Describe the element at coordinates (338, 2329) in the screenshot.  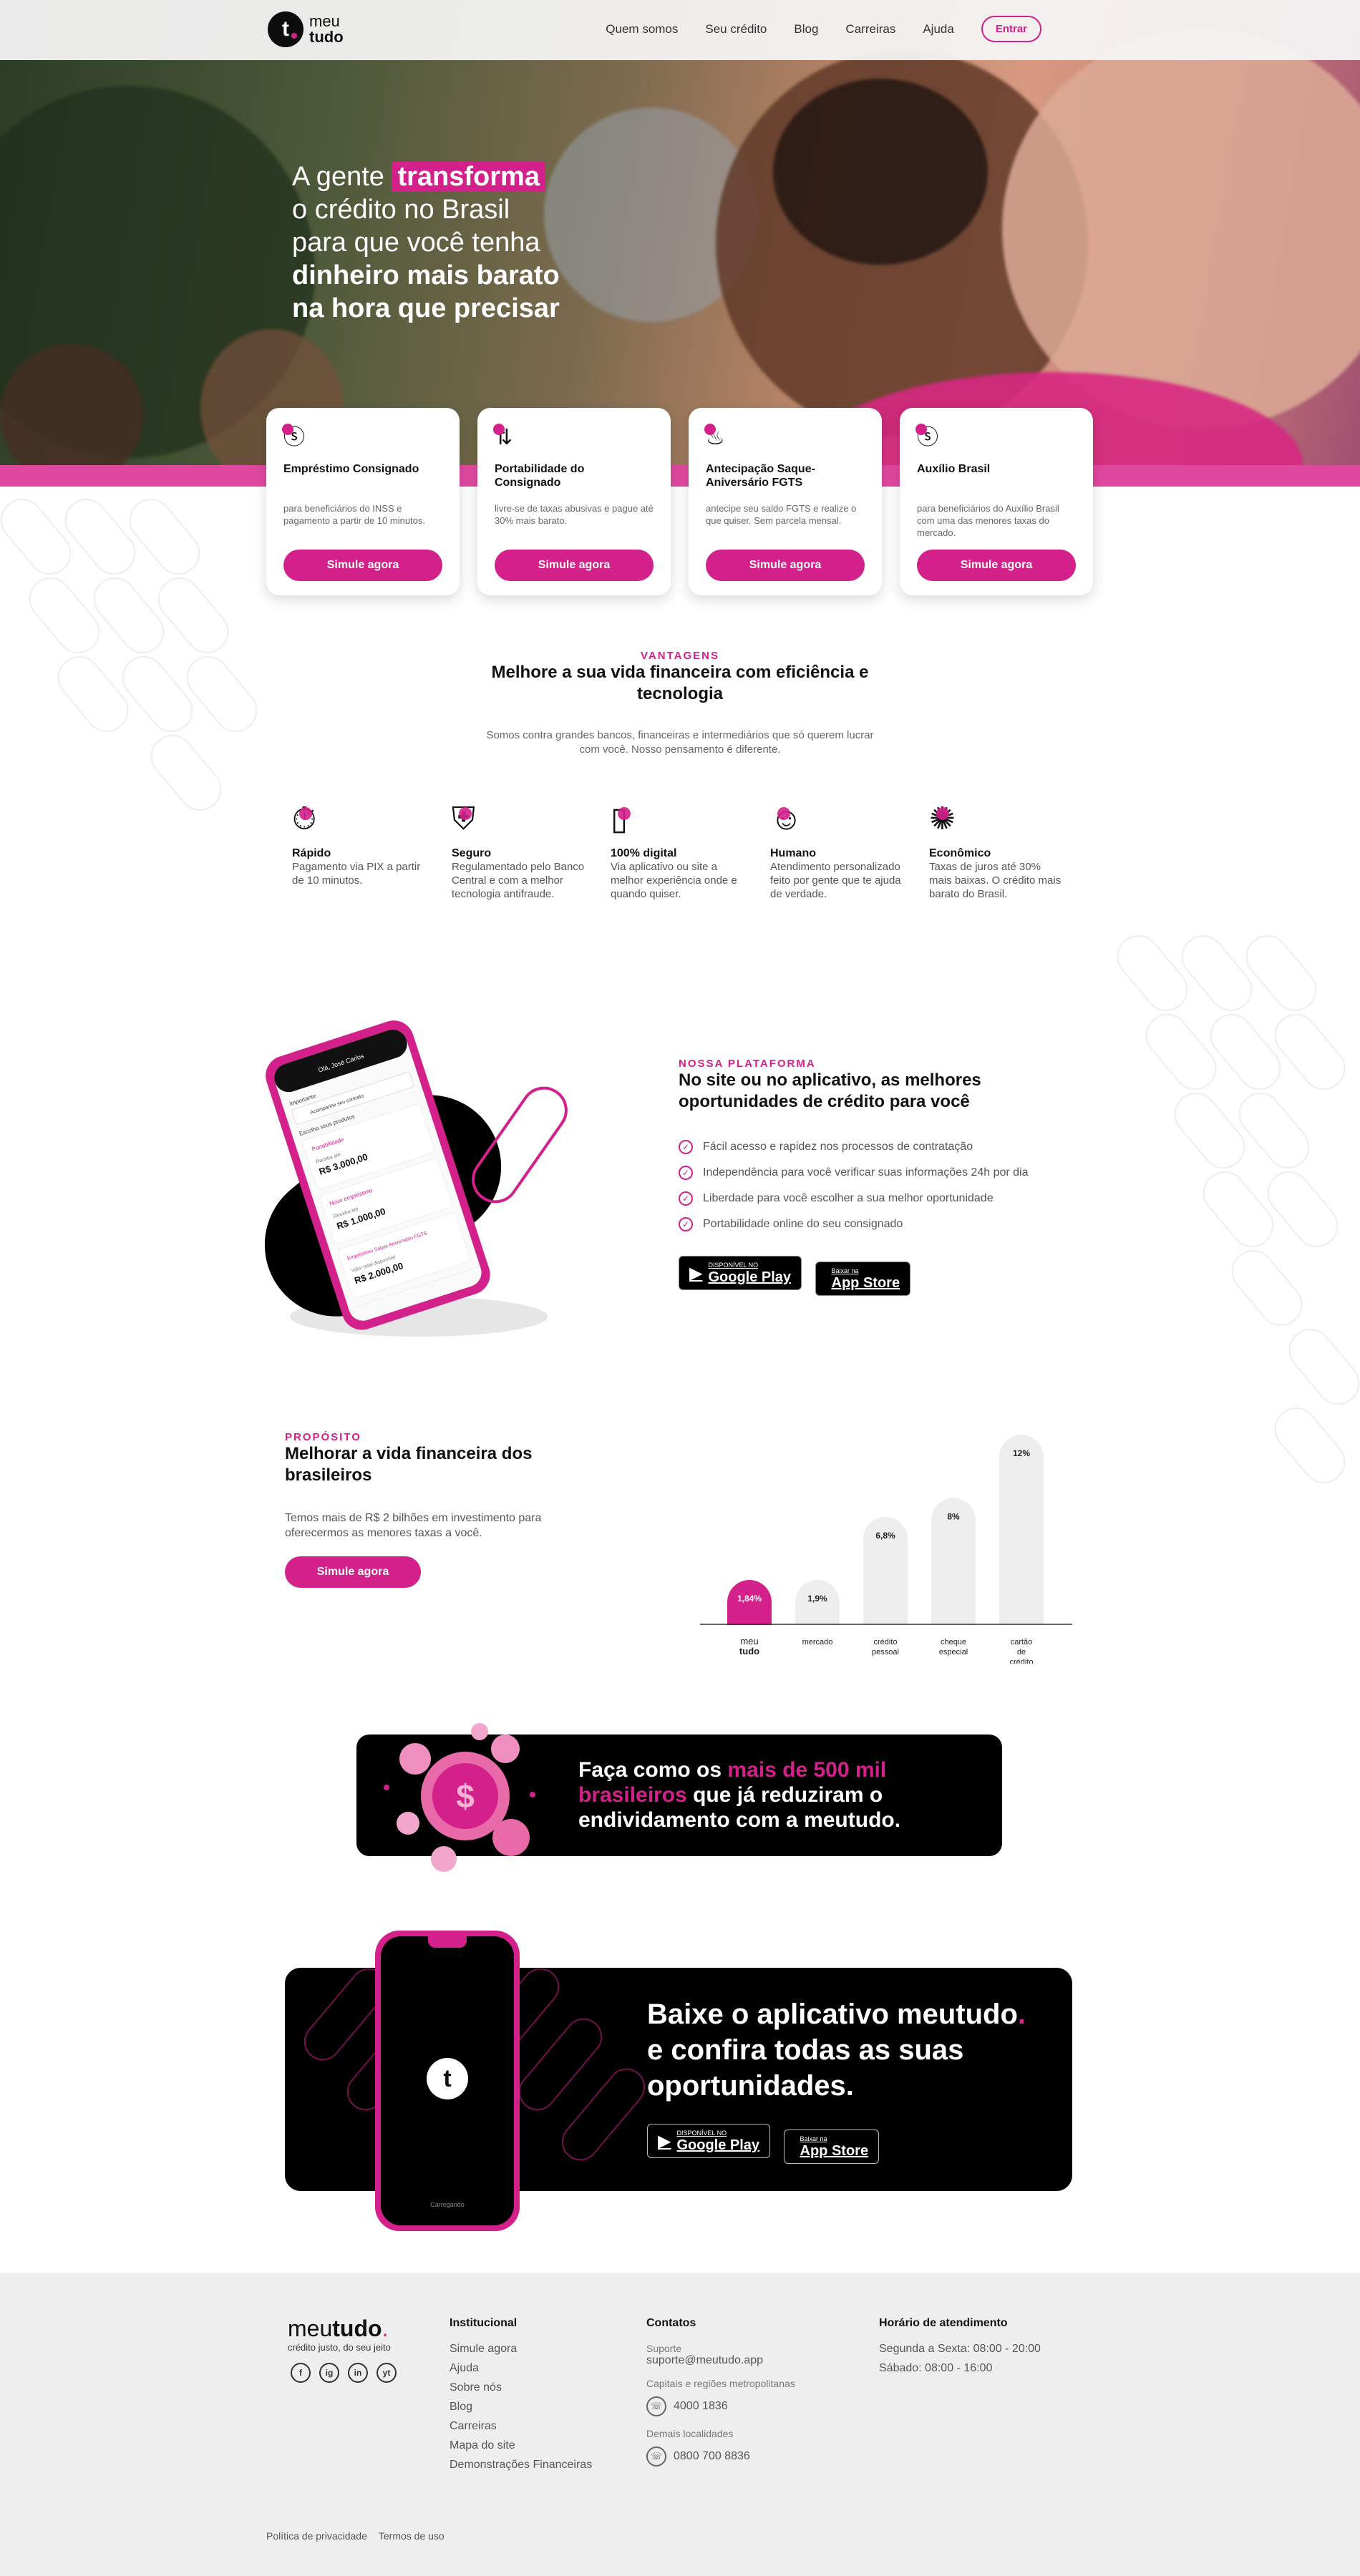
I see `footer-logo: meutudo.` at that location.